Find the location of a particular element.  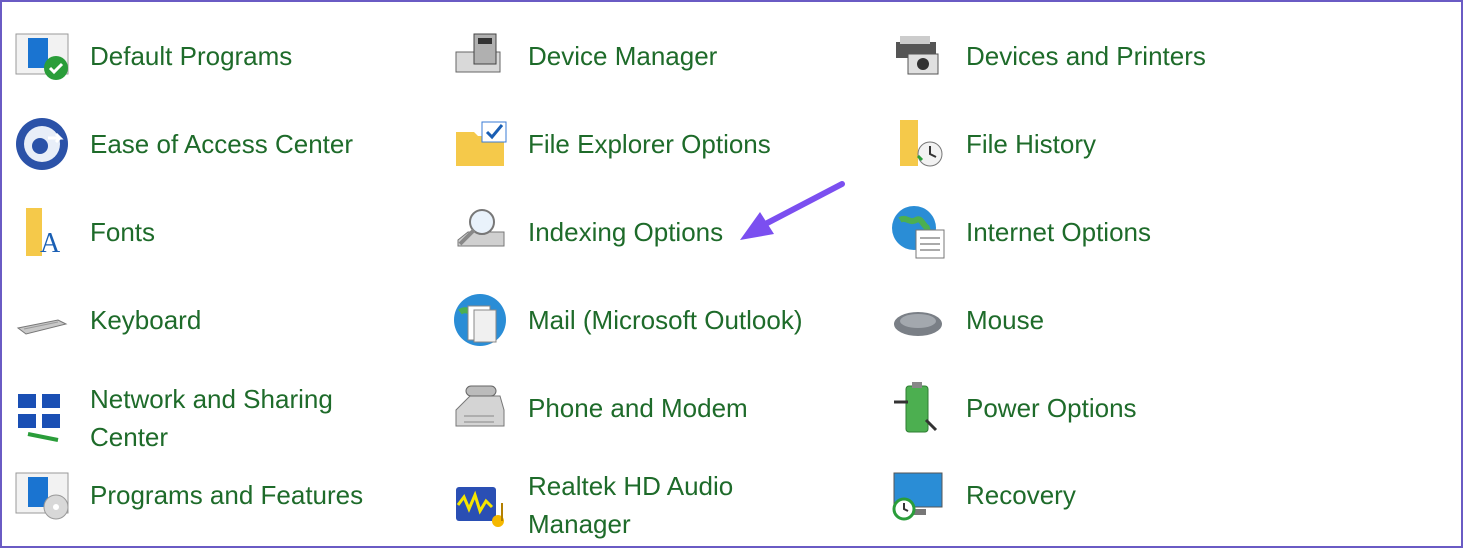

device-manager-icon is located at coordinates (480, 56).